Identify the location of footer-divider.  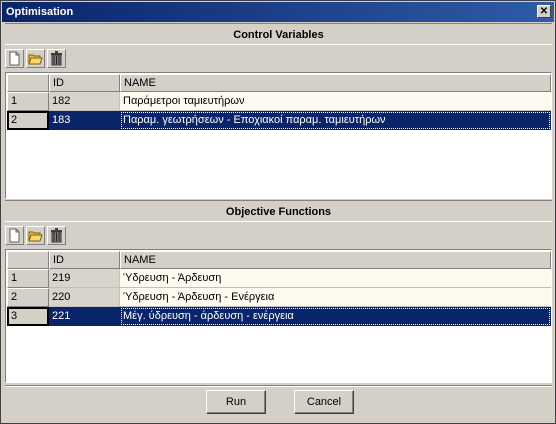
(278, 386).